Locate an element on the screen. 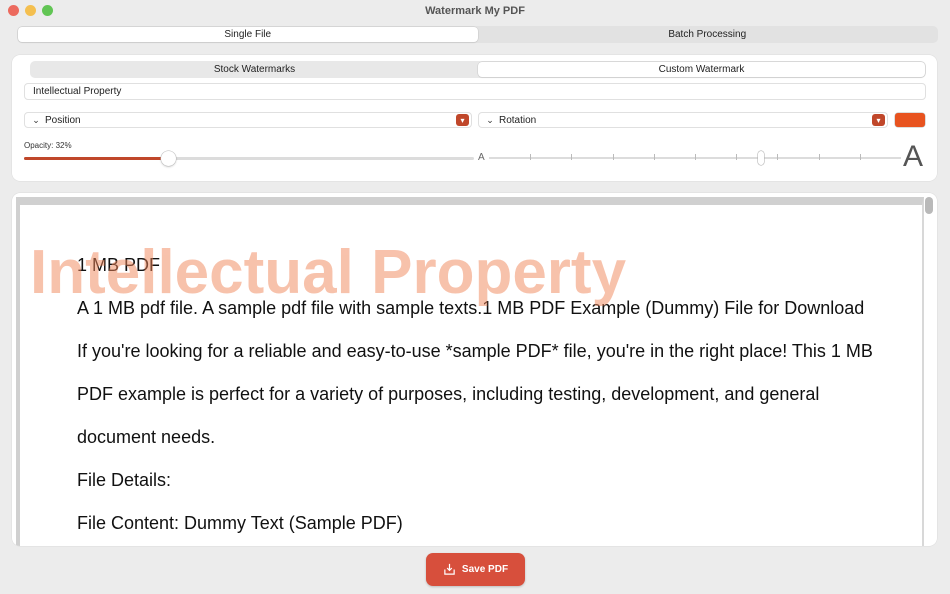 This screenshot has width=950, height=594. color-picker is located at coordinates (910, 120).